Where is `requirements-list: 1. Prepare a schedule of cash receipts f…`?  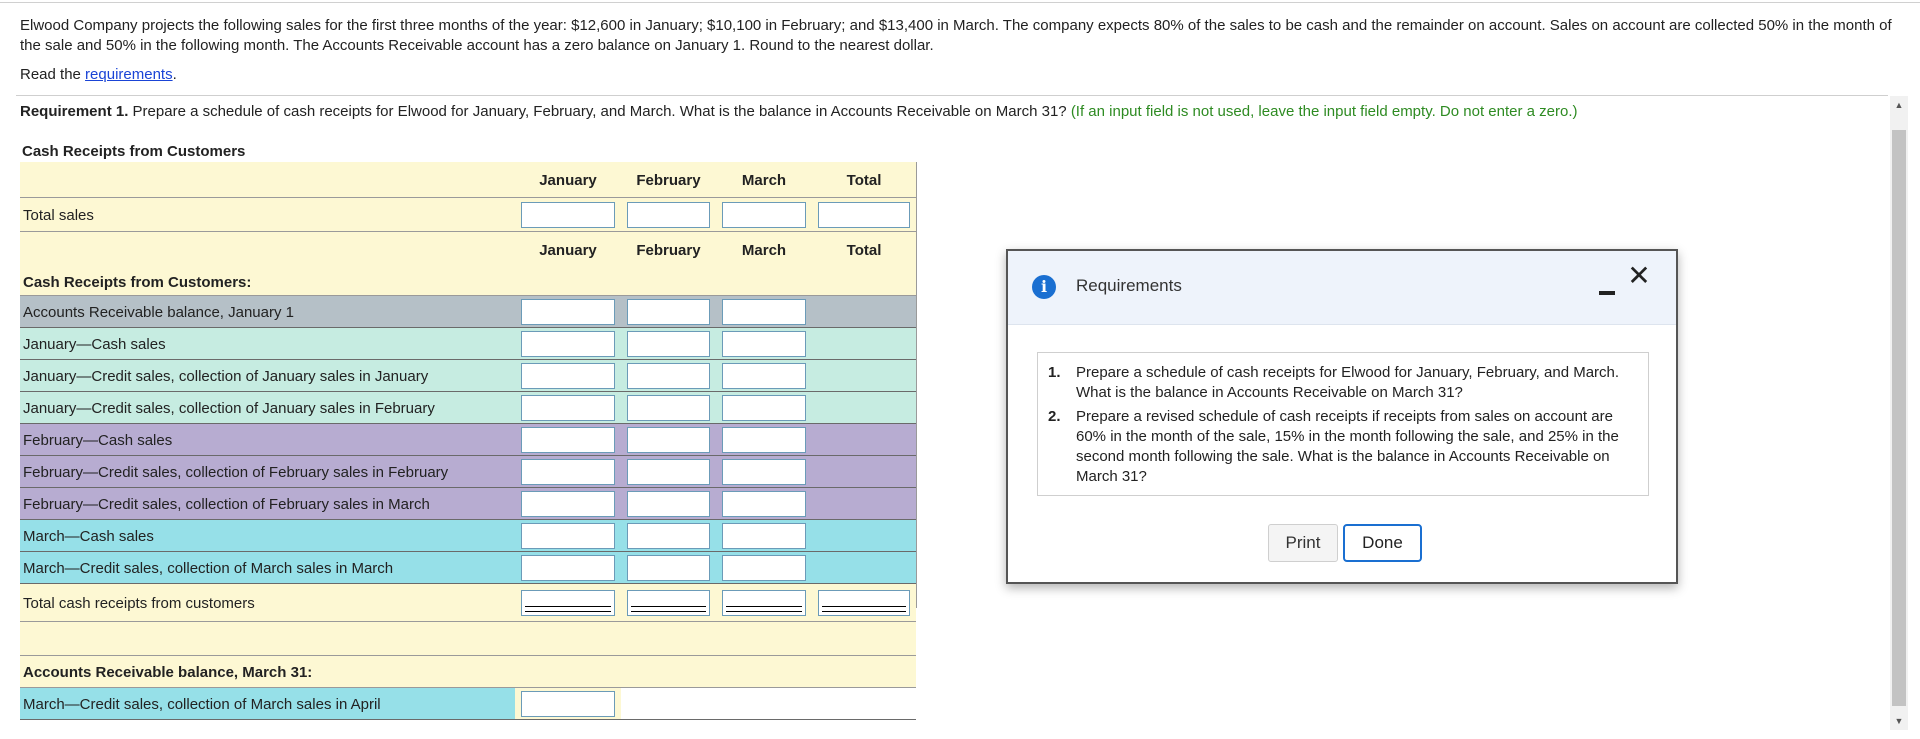
requirements-list: 1. Prepare a schedule of cash receipts f… is located at coordinates (1343, 427).